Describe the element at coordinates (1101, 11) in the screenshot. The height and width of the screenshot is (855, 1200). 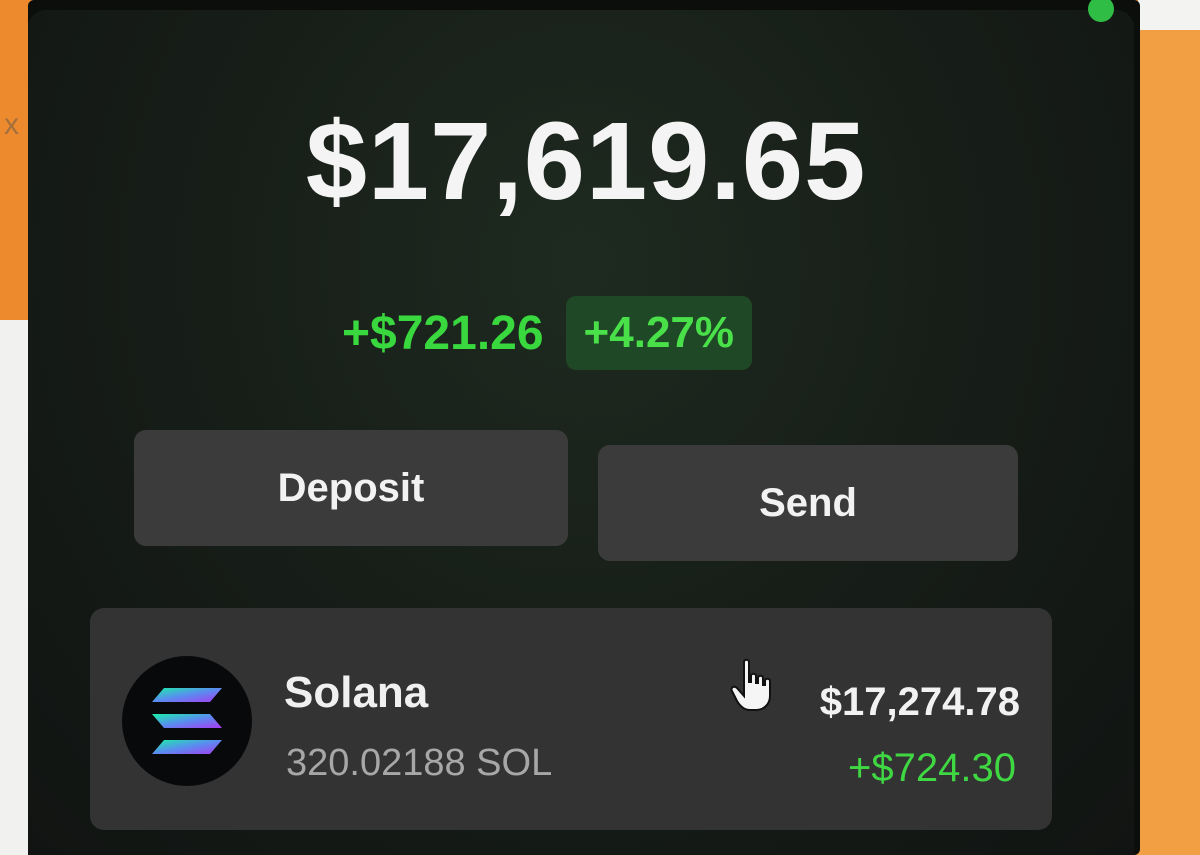
I see `status-indicator` at that location.